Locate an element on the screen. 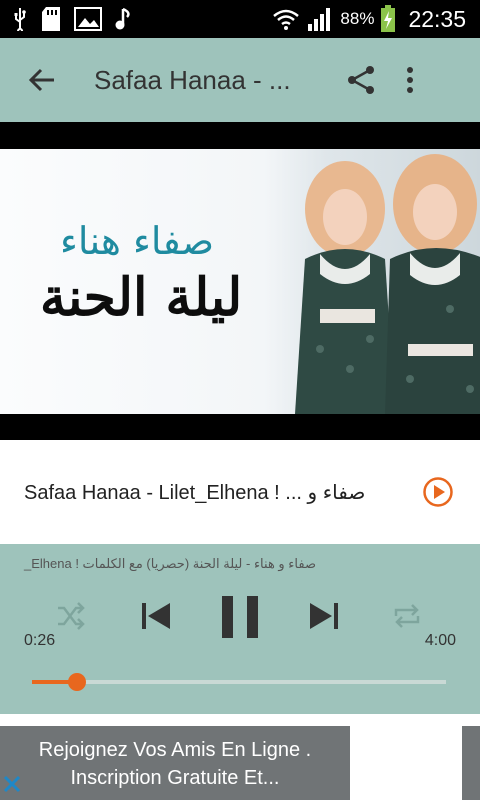  cover-title-text: ليلة الحنة is located at coordinates (141, 297).